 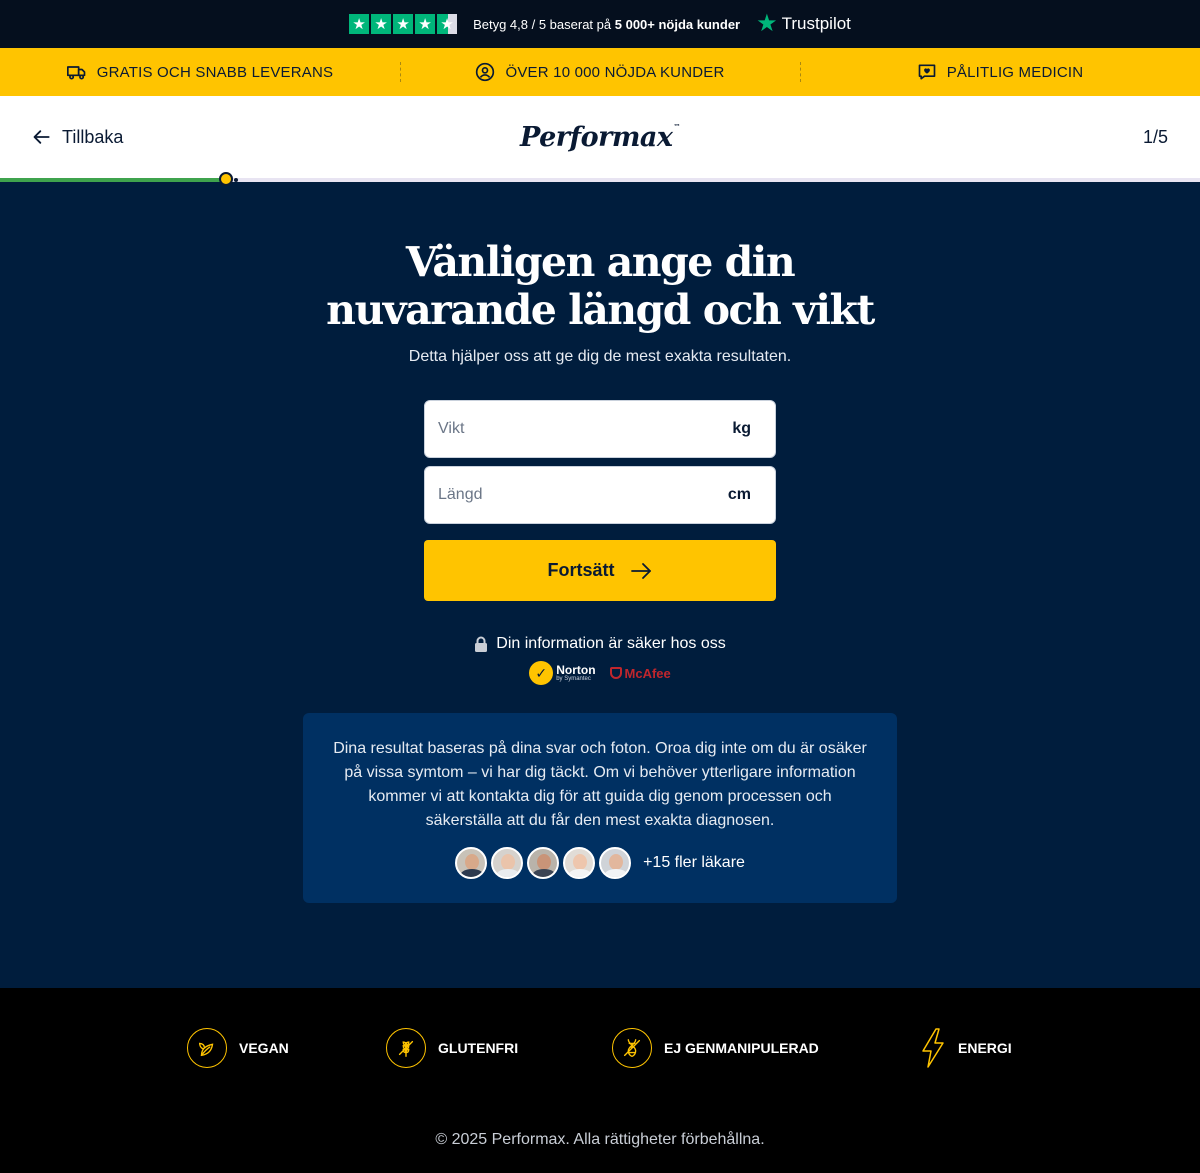 I want to click on performax-logo: Performax™, so click(x=600, y=137).